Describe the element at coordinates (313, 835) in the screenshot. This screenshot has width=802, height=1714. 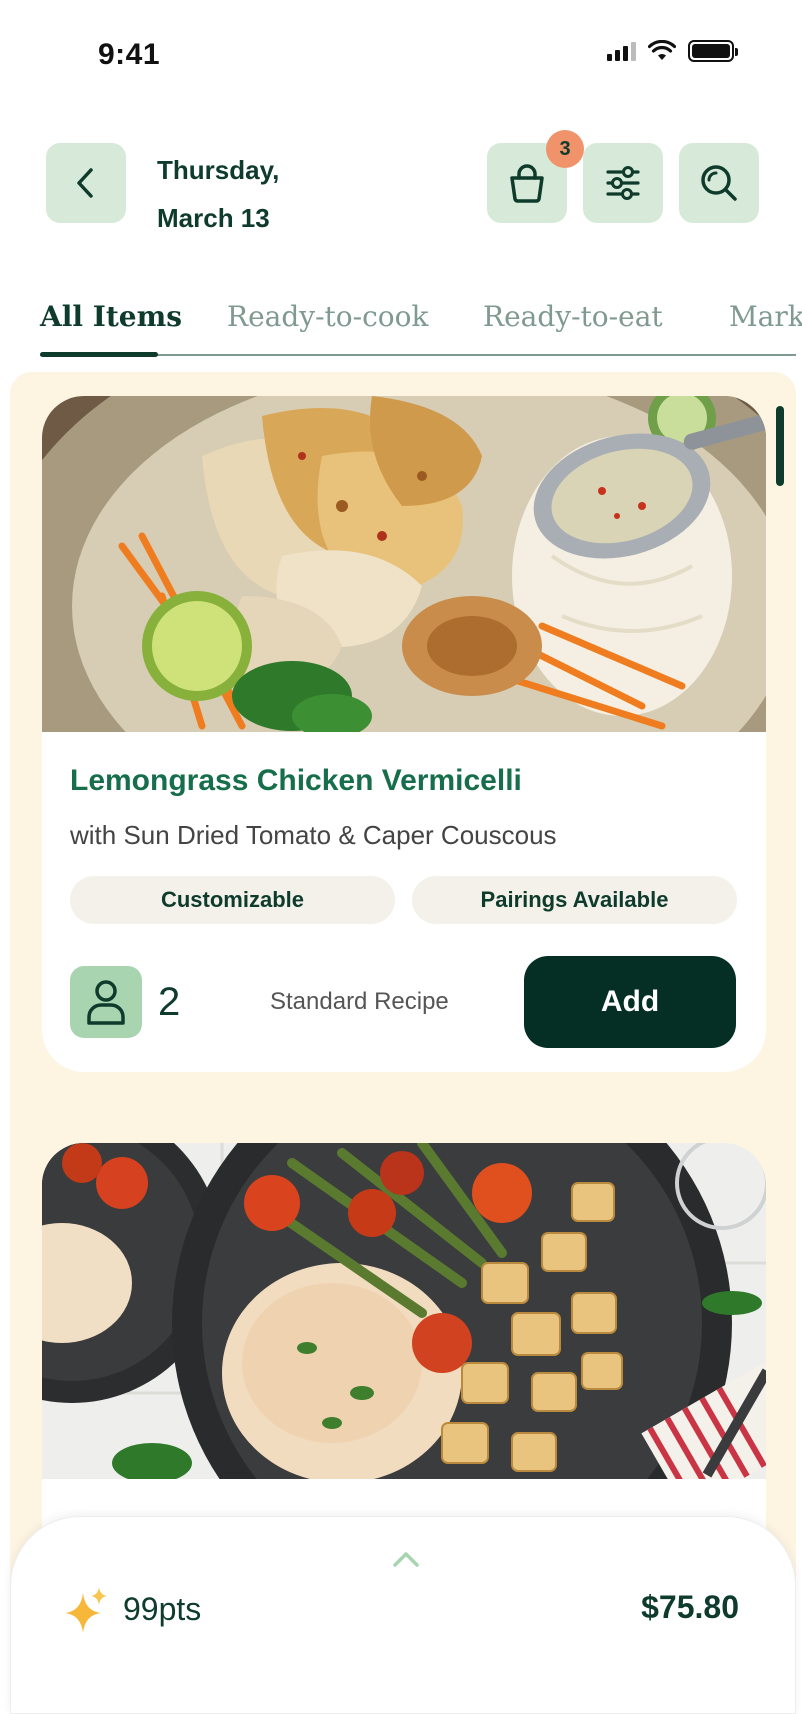
I see `recipe-subtitle: with Sun Dried Tomato & Caper Couscous` at that location.